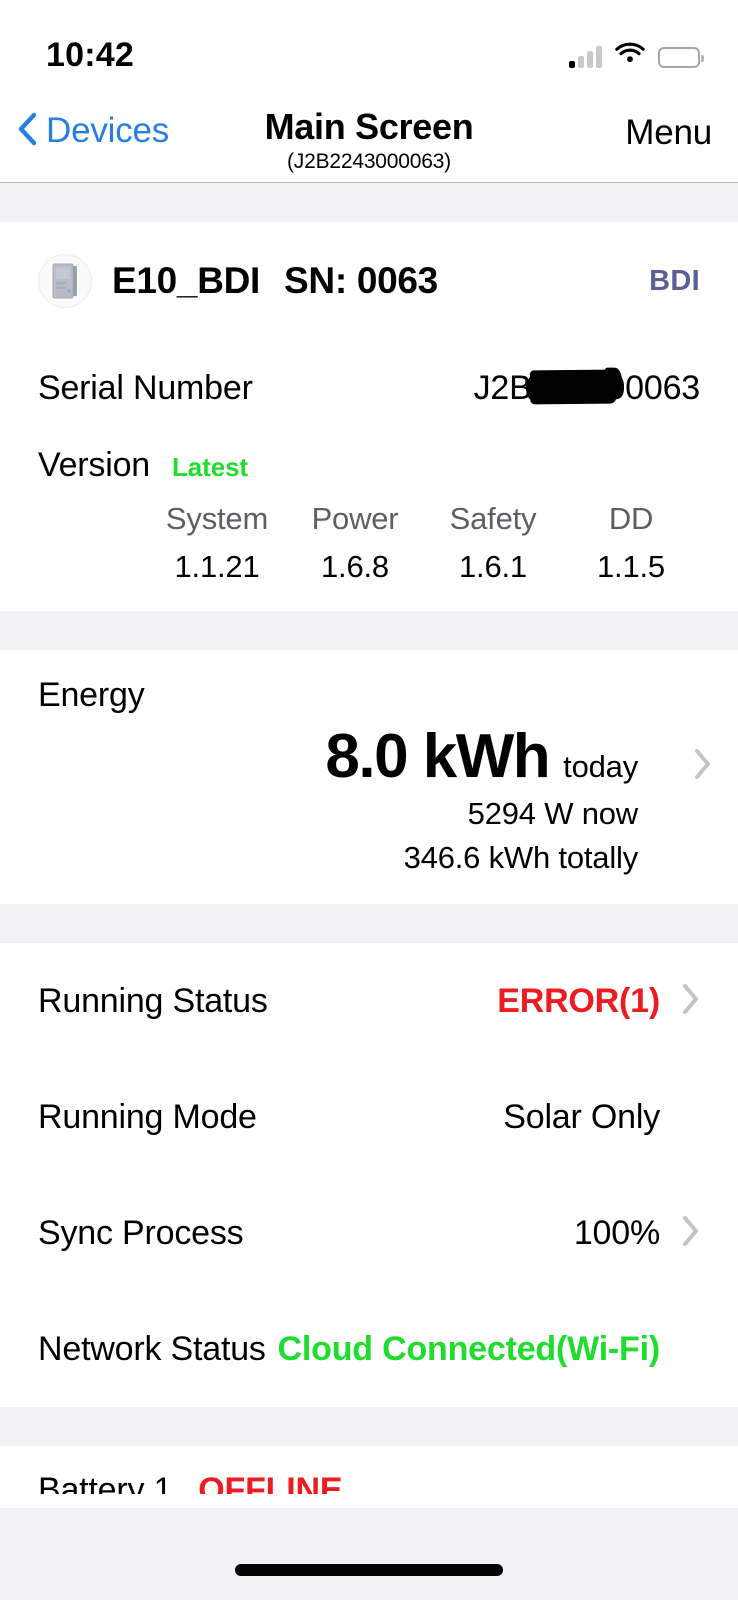 Image resolution: width=738 pixels, height=1600 pixels. I want to click on energy-total-line: 346.6 kWh totally, so click(521, 857).